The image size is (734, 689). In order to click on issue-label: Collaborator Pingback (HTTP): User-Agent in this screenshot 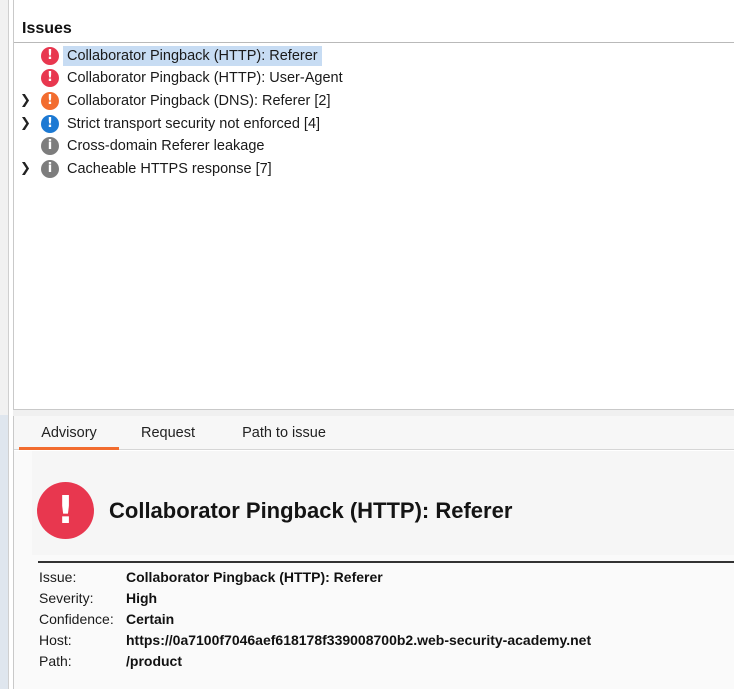, I will do `click(205, 78)`.